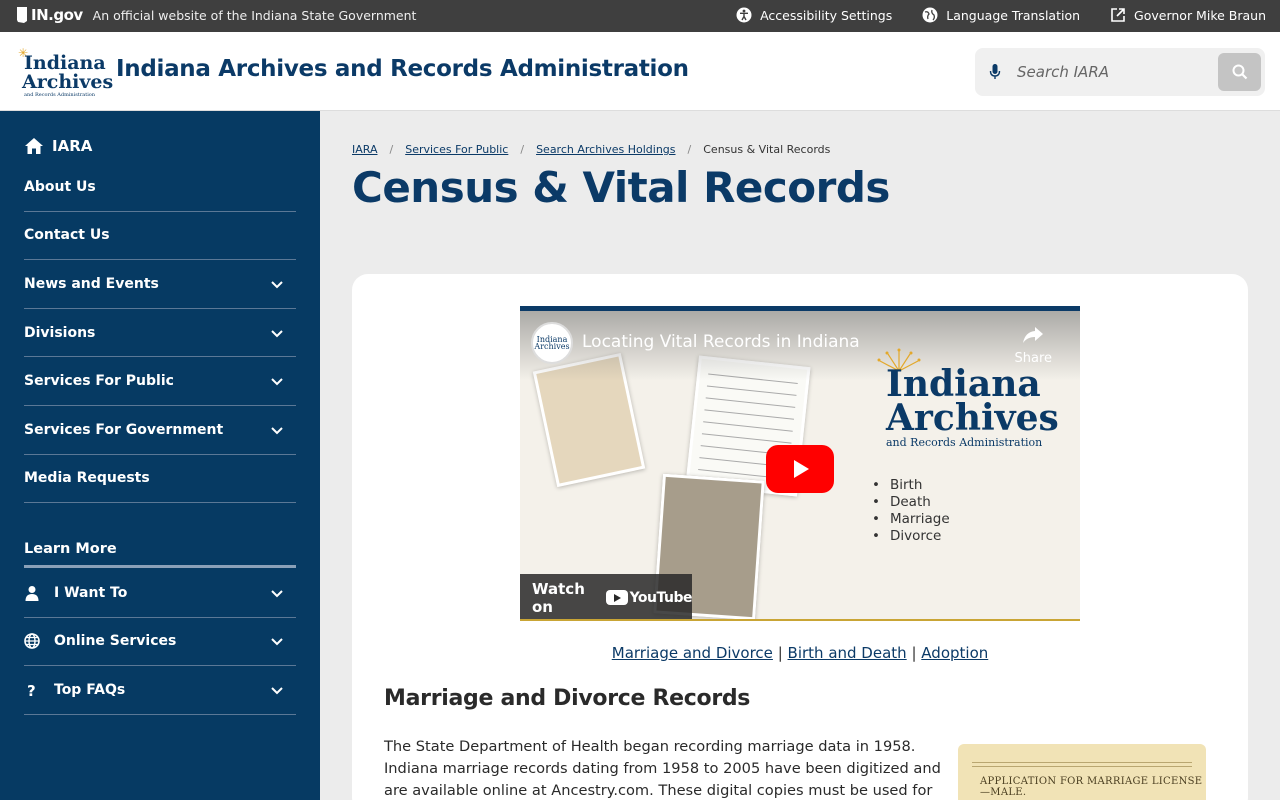  I want to click on video-title: Locating Vital Records in Indiana, so click(721, 342).